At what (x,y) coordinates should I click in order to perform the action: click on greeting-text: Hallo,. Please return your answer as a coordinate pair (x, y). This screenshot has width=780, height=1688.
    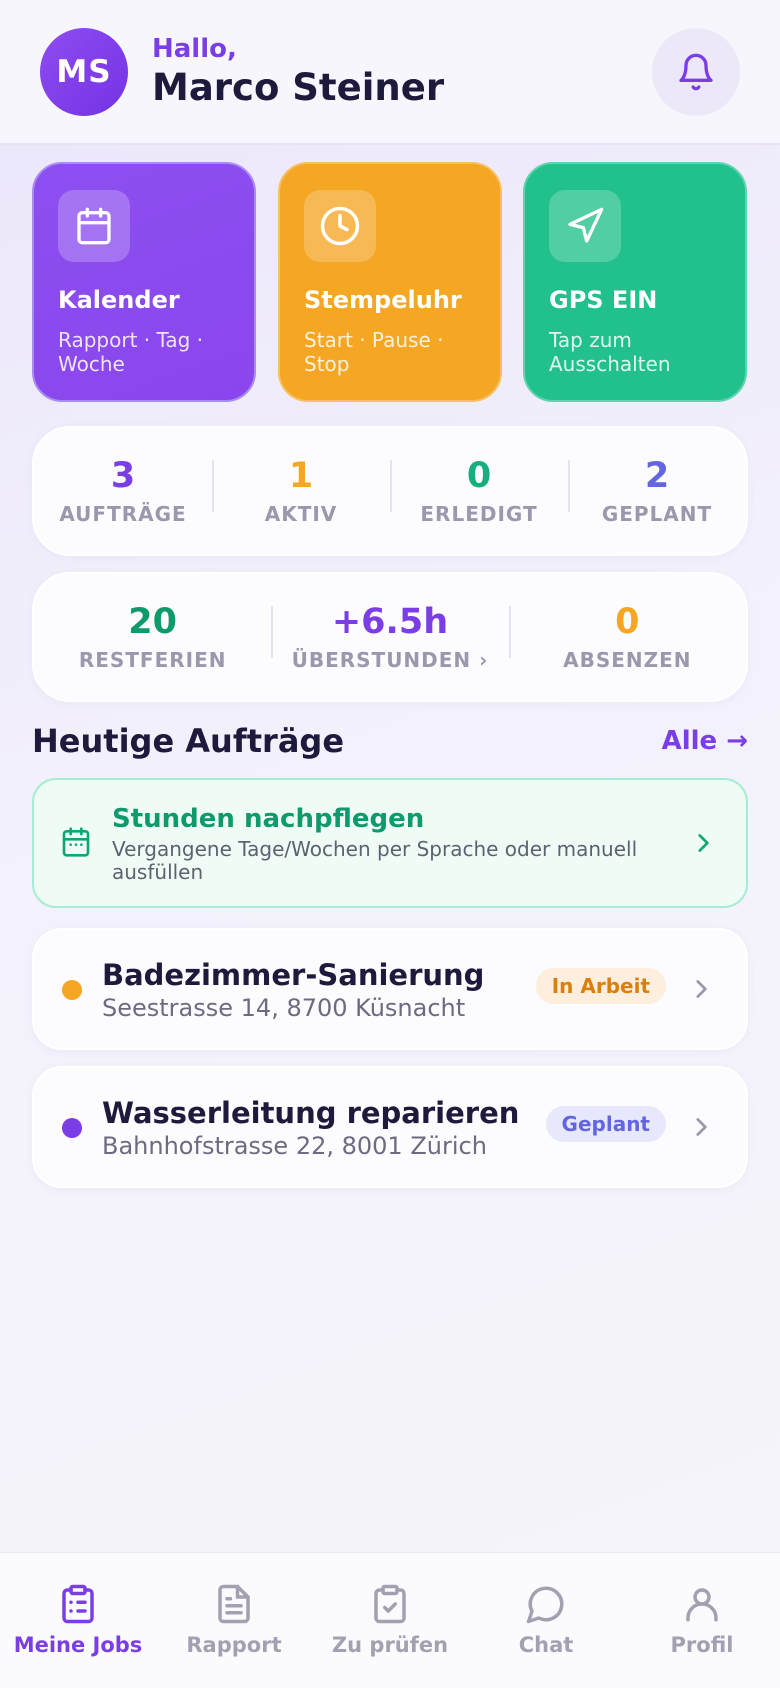
    Looking at the image, I should click on (194, 49).